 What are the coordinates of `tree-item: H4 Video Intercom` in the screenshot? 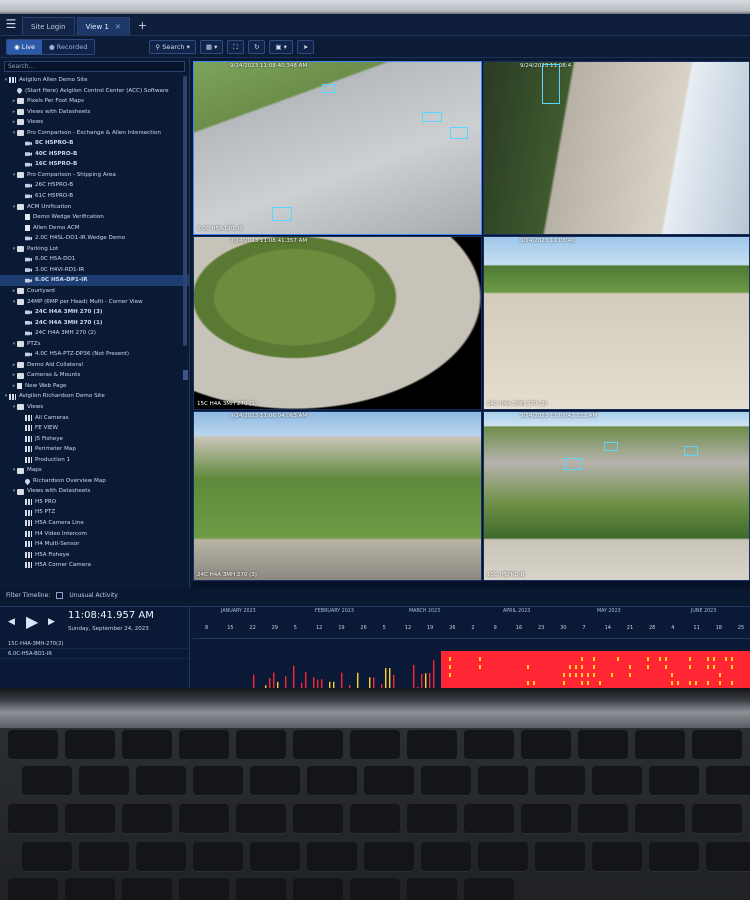 It's located at (94, 534).